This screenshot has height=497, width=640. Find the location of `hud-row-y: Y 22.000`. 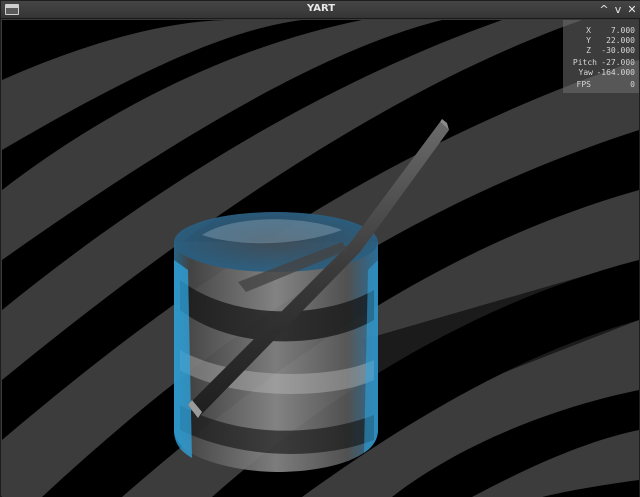

hud-row-y: Y 22.000 is located at coordinates (601, 41).